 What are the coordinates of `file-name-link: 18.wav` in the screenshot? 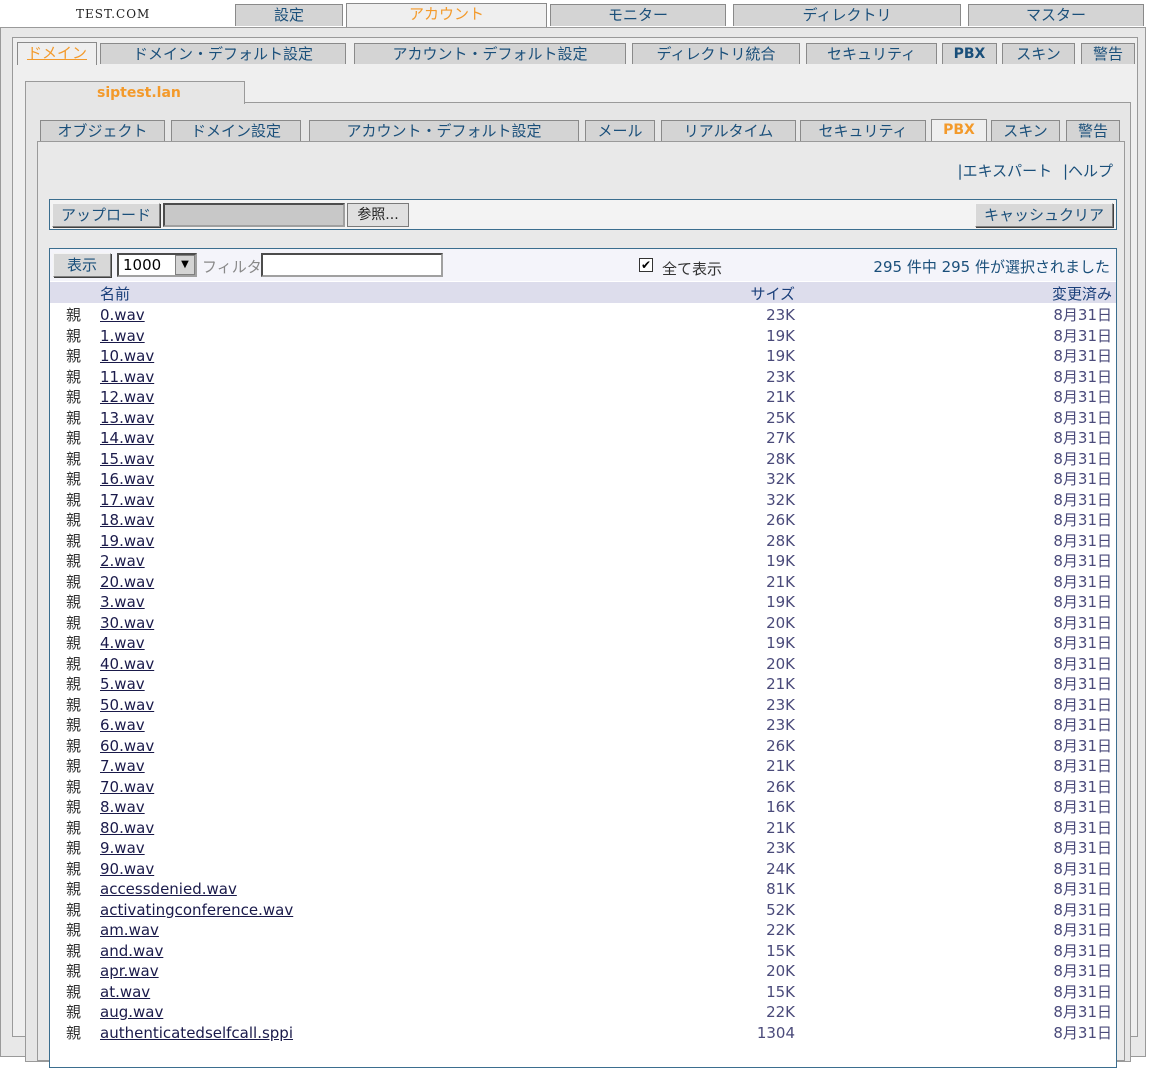 It's located at (127, 520).